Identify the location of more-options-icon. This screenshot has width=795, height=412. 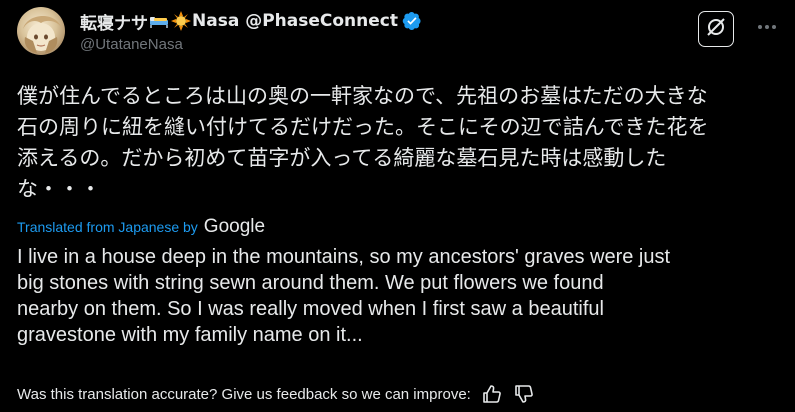
(767, 26).